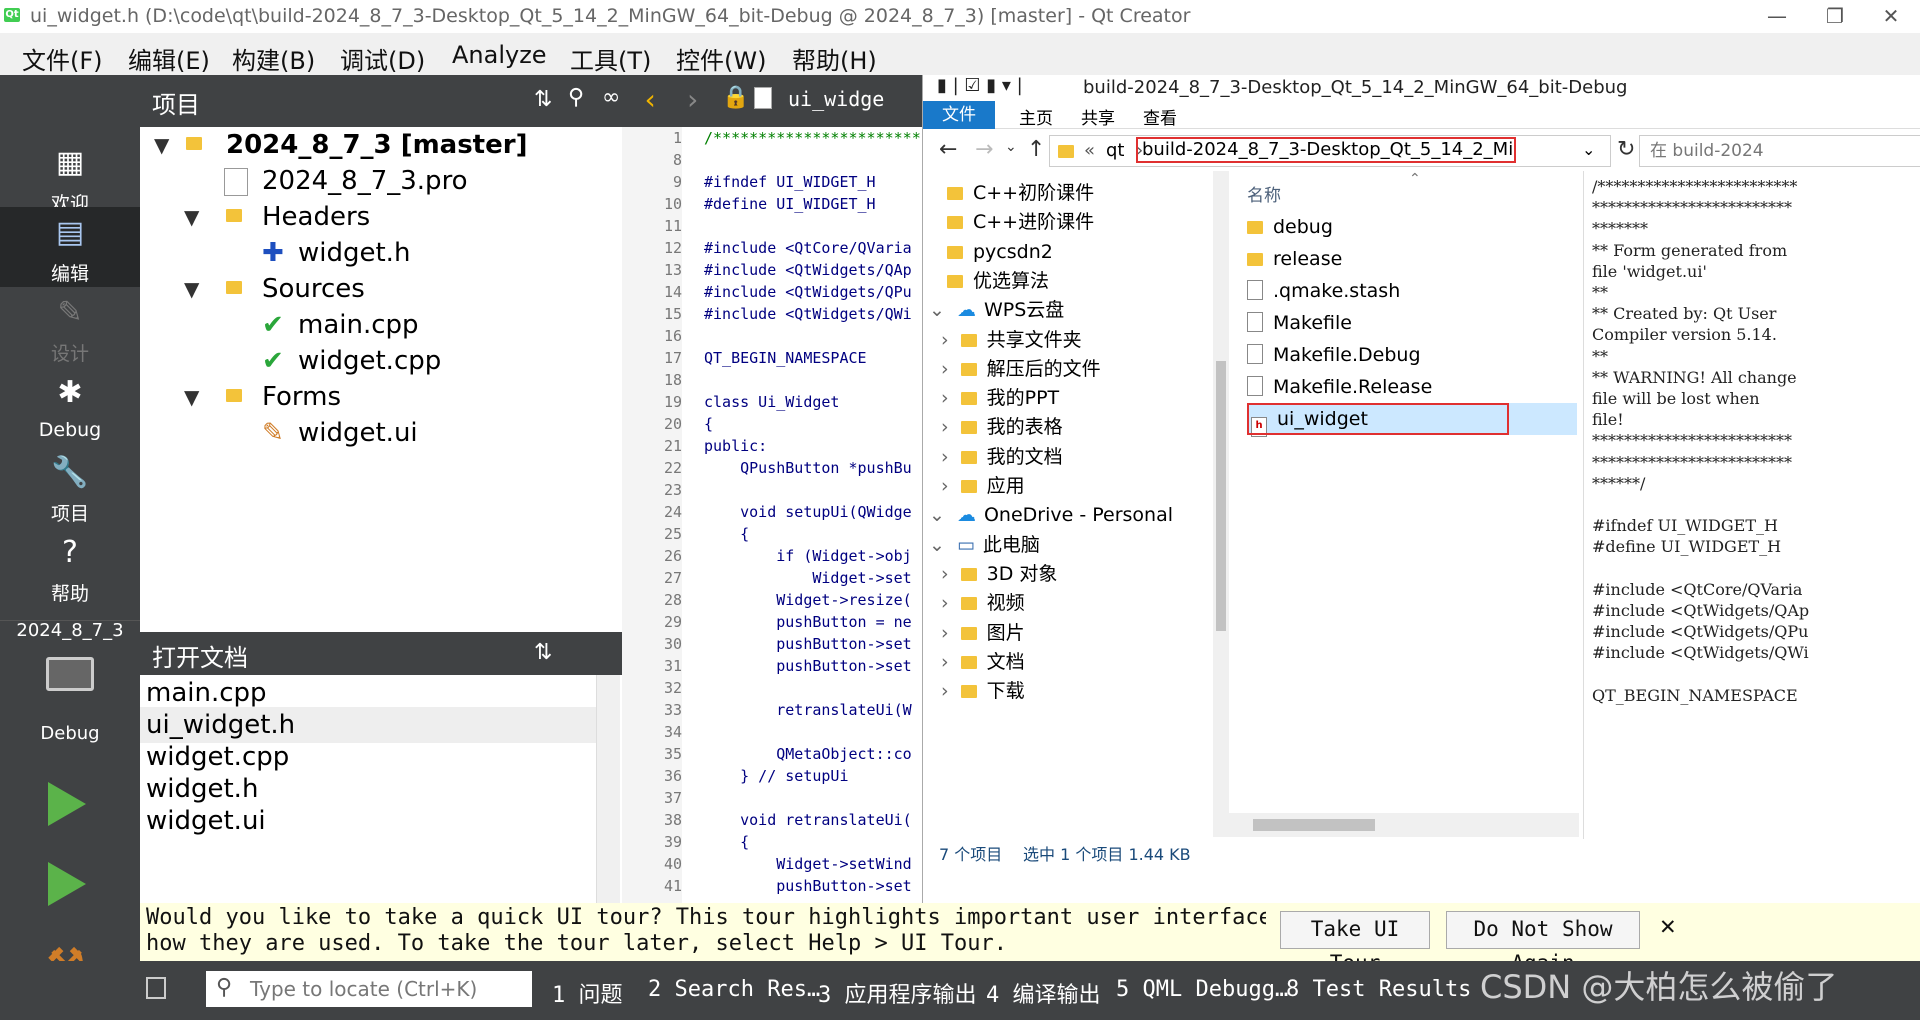 This screenshot has height=1020, width=1920. What do you see at coordinates (70, 487) in the screenshot?
I see `mode-projects: 🔧 项目` at bounding box center [70, 487].